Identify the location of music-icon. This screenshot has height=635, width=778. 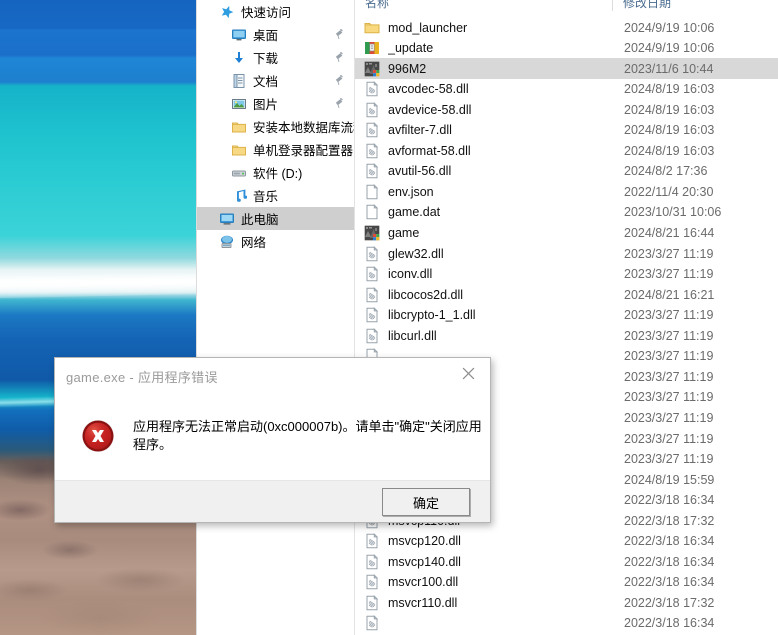
(239, 196).